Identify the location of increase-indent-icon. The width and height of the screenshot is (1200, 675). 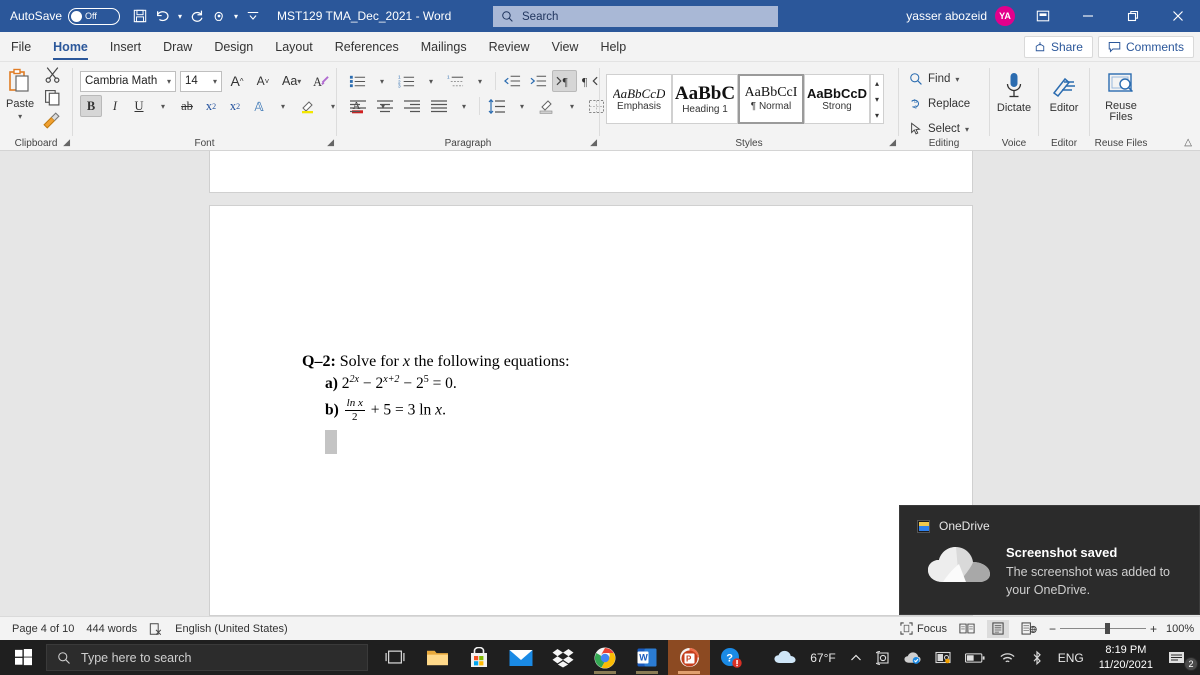
(538, 81).